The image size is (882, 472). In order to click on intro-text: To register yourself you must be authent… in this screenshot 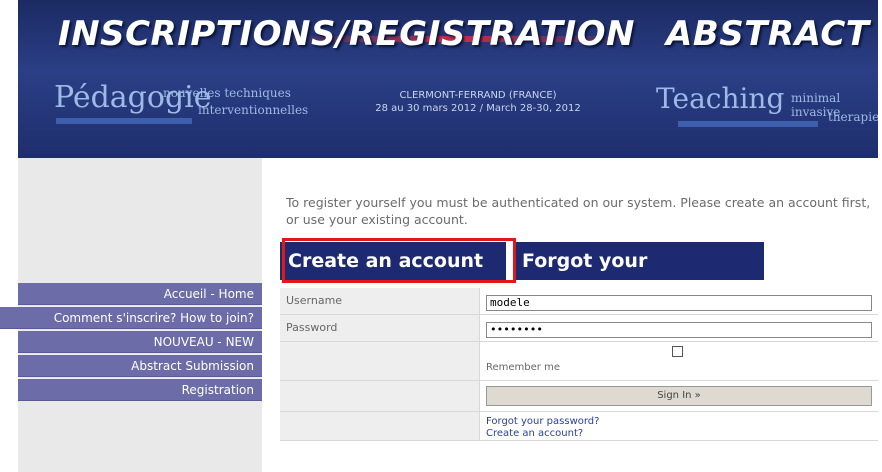, I will do `click(578, 211)`.